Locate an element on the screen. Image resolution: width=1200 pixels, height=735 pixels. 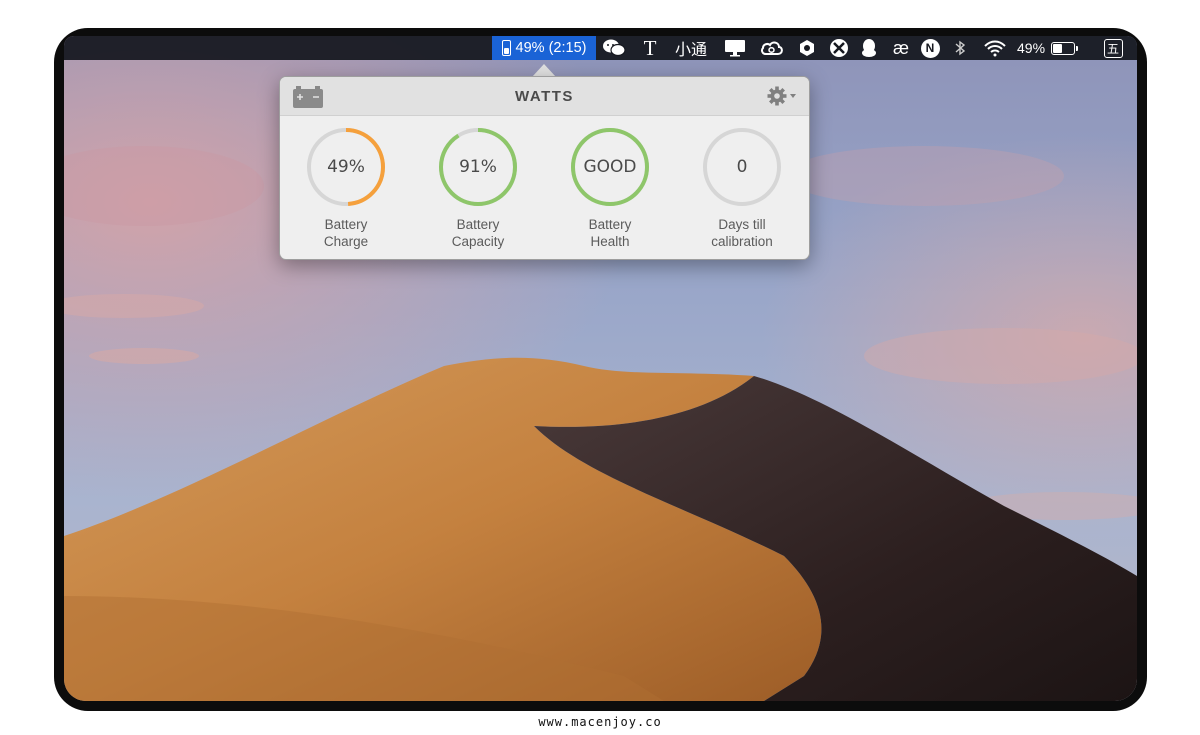
battery-charge-value: 49% is located at coordinates (346, 167).